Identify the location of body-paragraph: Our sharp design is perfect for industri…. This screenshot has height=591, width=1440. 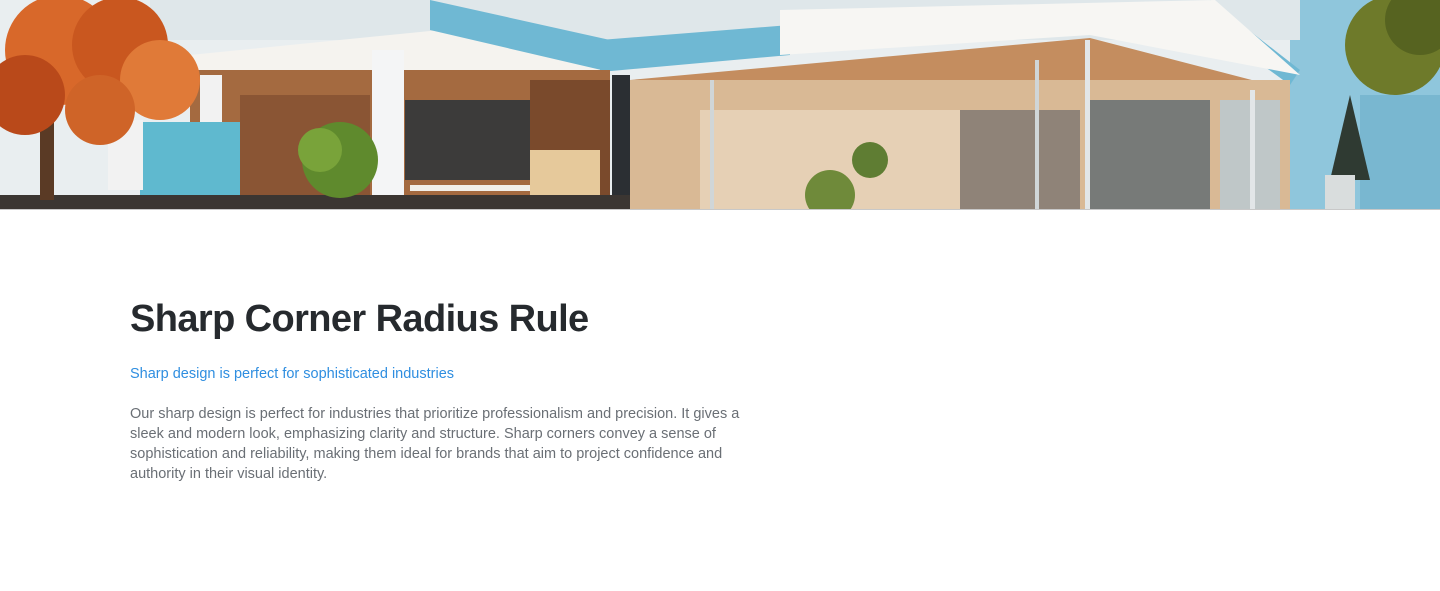
(435, 444).